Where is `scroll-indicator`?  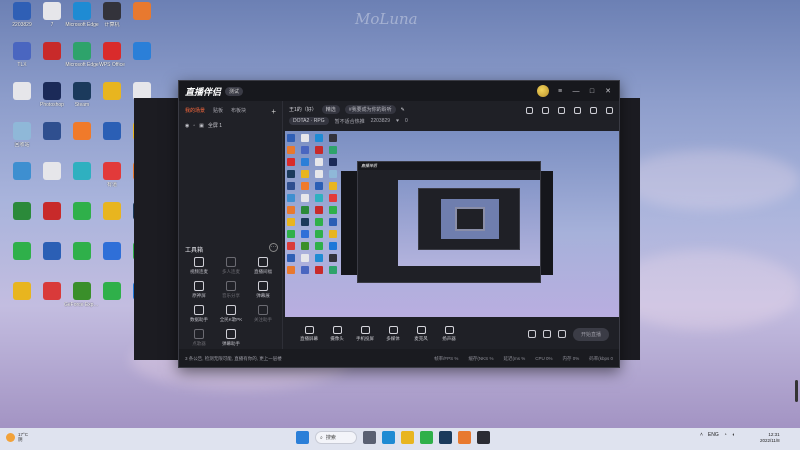 scroll-indicator is located at coordinates (796, 391).